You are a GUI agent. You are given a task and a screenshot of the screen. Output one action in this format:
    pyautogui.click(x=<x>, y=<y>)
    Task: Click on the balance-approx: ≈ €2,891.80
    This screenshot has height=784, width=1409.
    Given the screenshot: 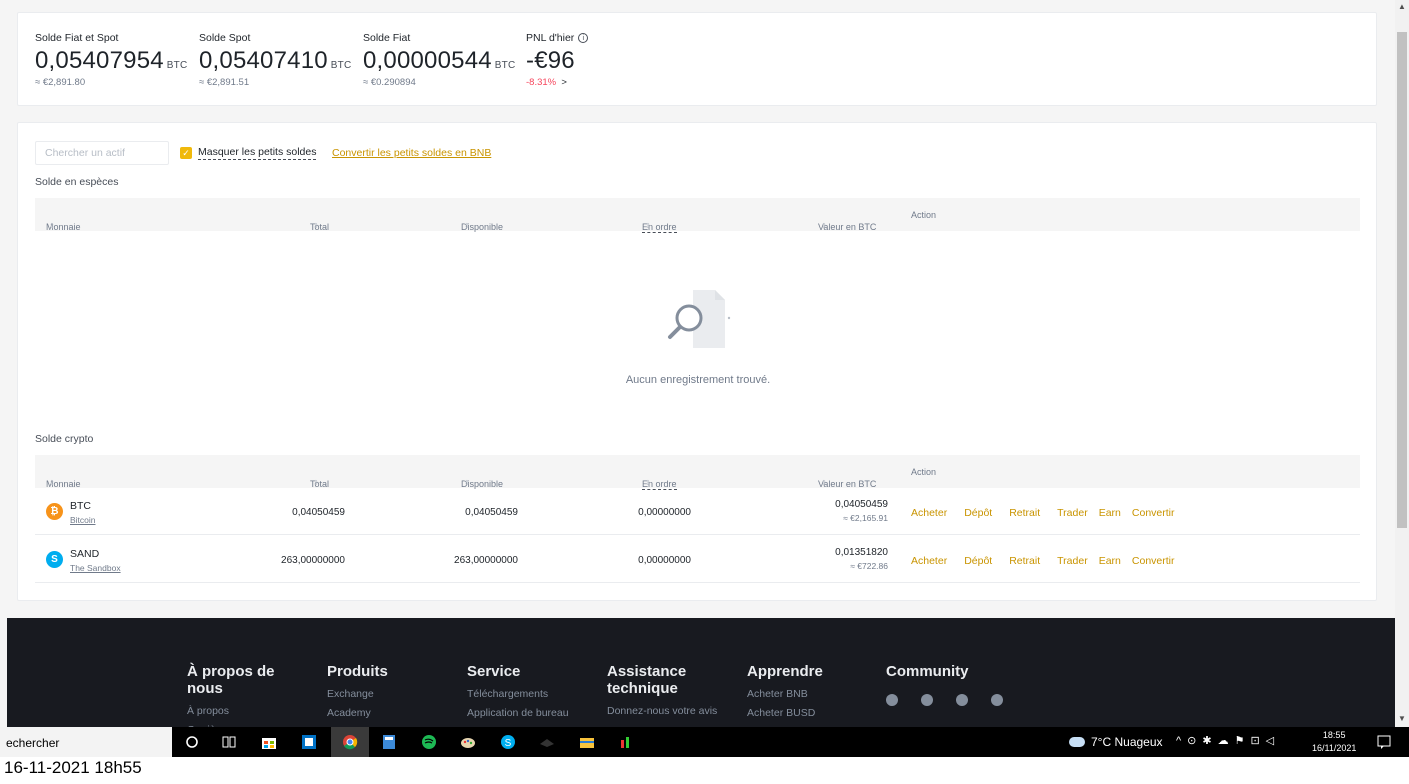 What is the action you would take?
    pyautogui.click(x=60, y=82)
    